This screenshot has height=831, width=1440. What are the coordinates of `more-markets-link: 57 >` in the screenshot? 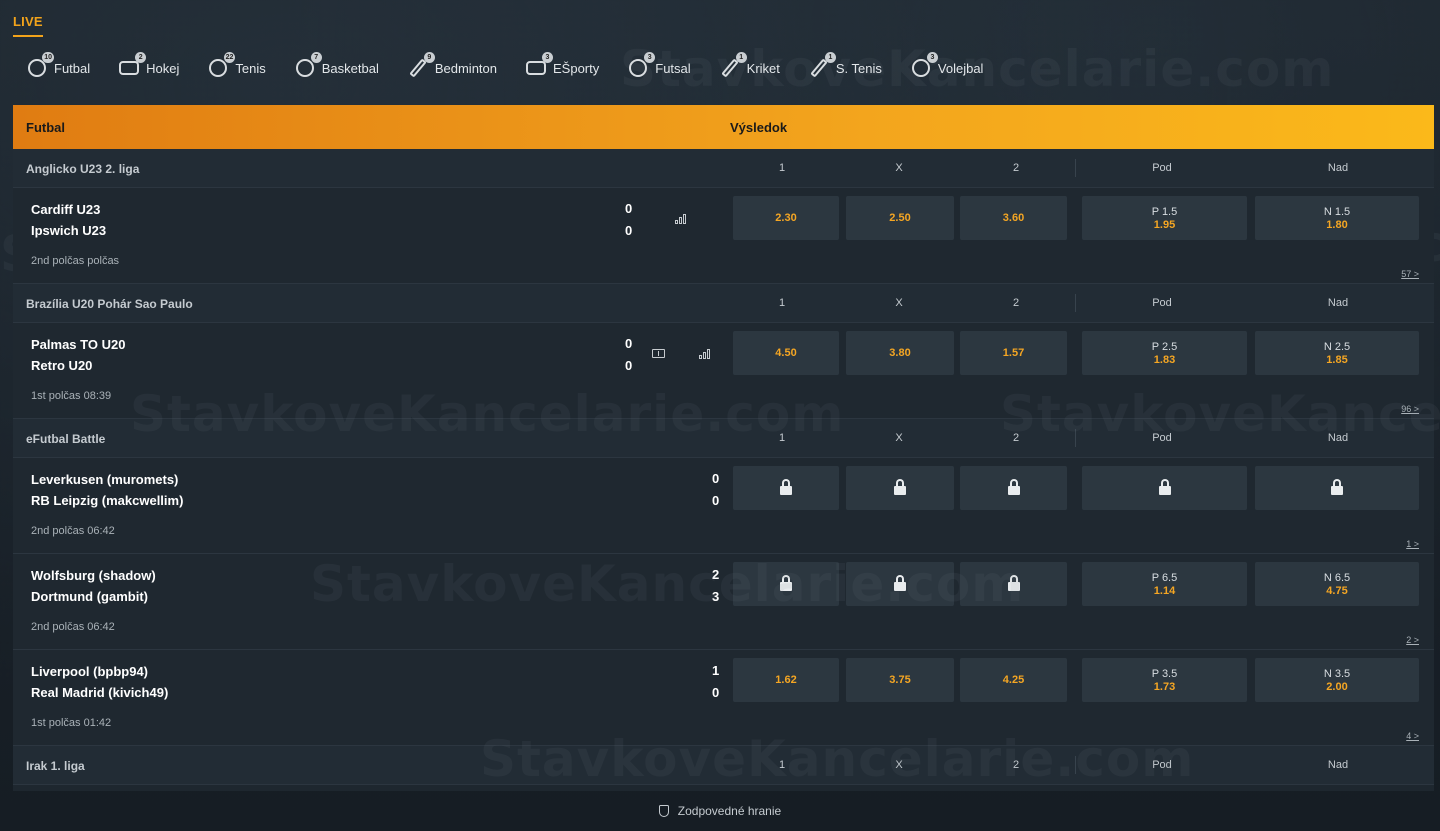 It's located at (1410, 274).